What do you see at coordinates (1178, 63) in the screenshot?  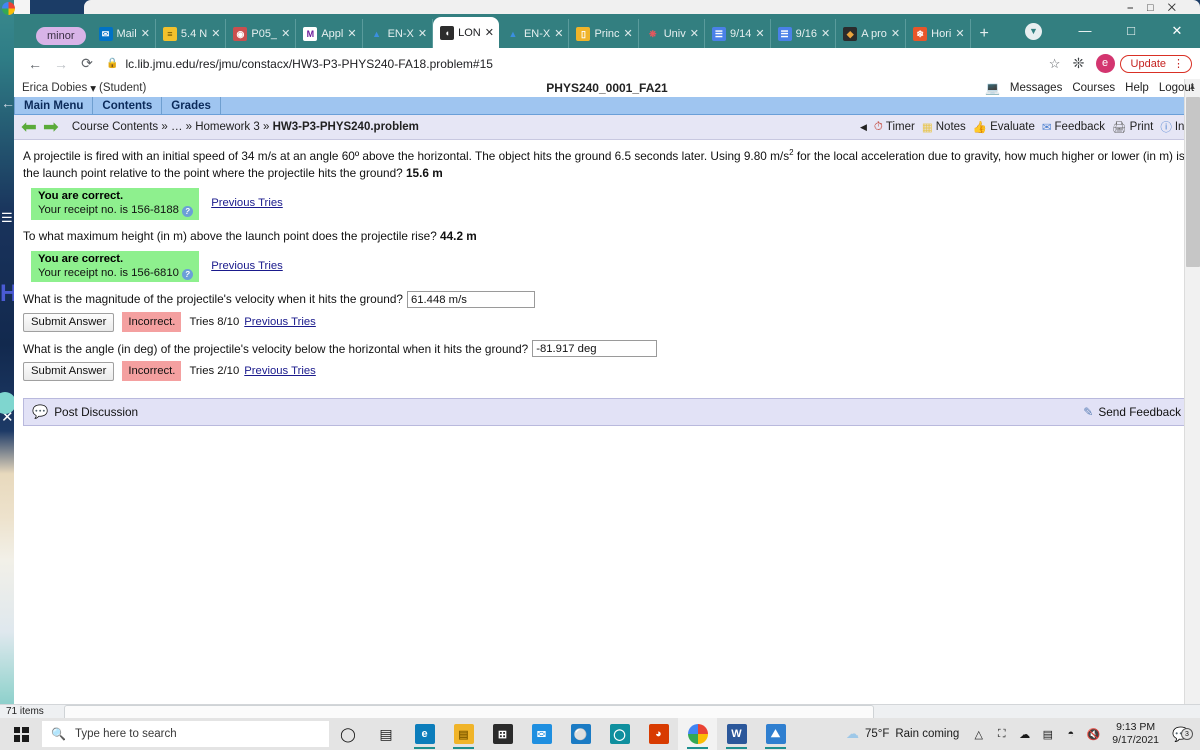 I see `chrome-menu-icon: ⋮` at bounding box center [1178, 63].